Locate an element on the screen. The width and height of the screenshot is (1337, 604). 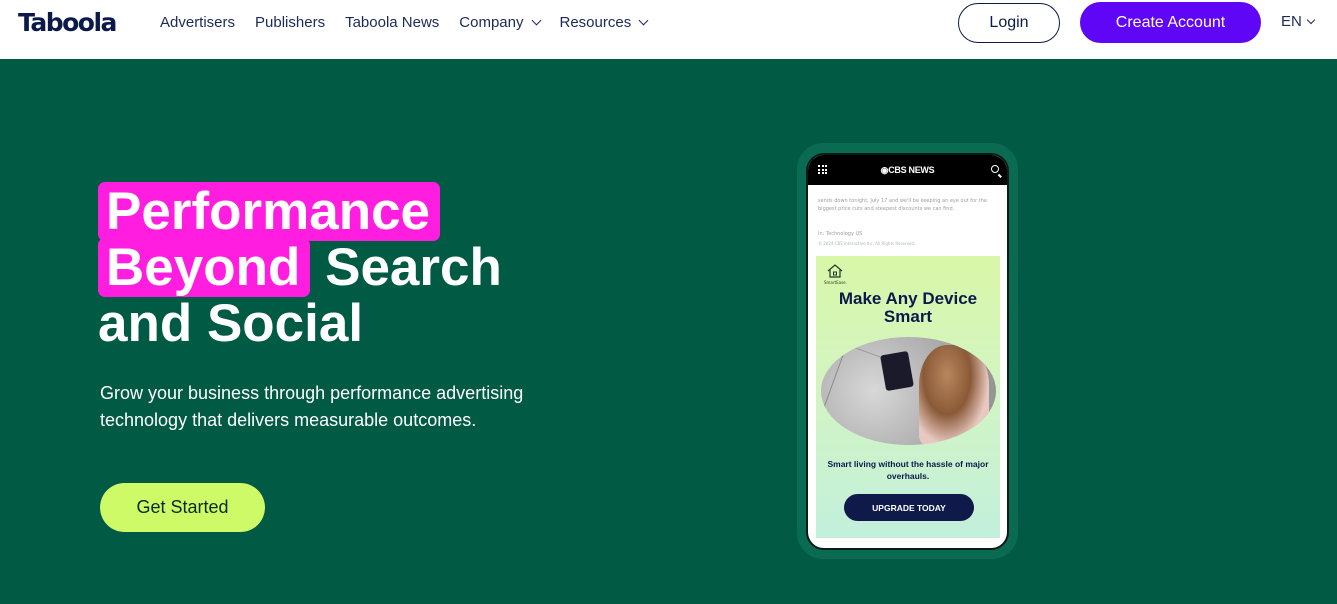
language-selector: EN is located at coordinates (1298, 21).